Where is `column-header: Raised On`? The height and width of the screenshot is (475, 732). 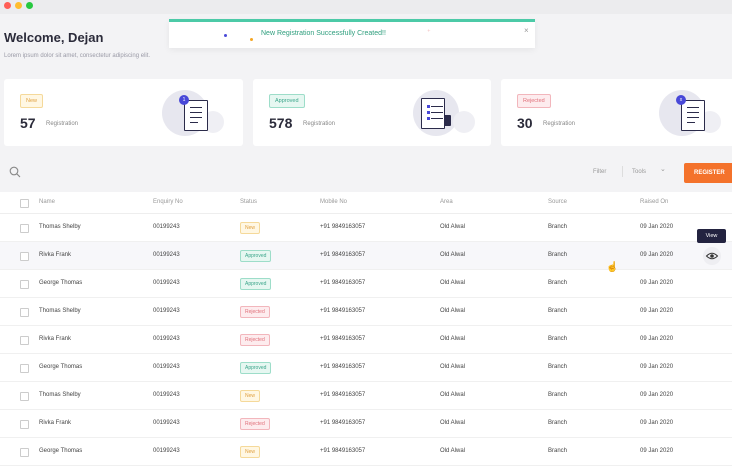
column-header: Raised On is located at coordinates (654, 202).